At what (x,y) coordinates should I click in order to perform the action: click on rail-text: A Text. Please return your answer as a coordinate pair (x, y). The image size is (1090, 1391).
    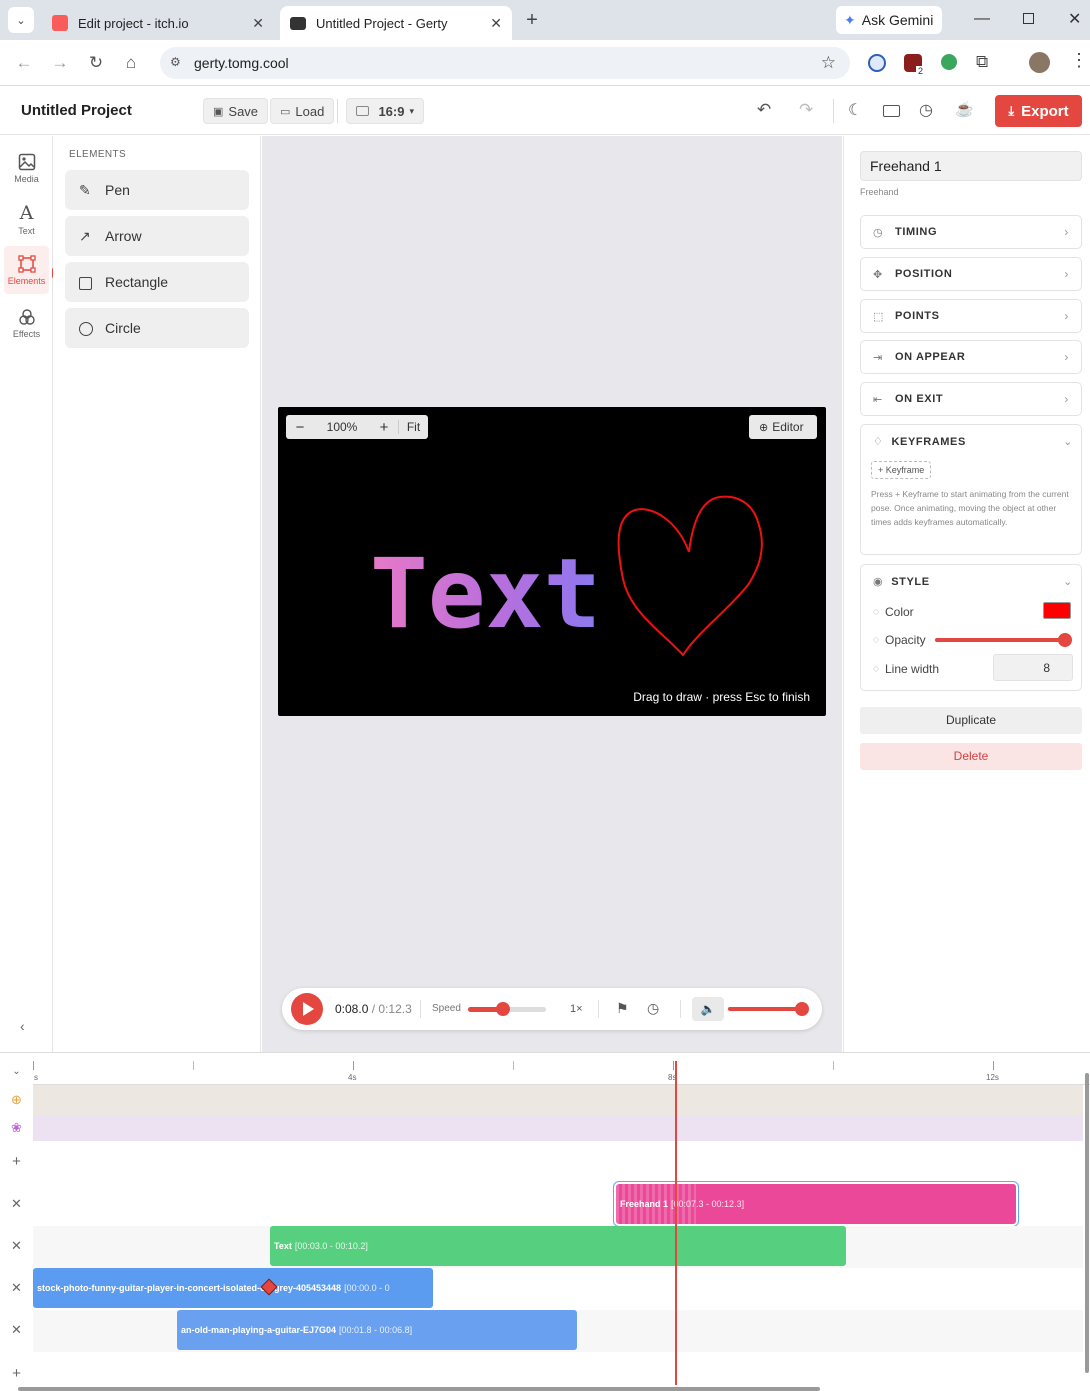
    Looking at the image, I should click on (26, 220).